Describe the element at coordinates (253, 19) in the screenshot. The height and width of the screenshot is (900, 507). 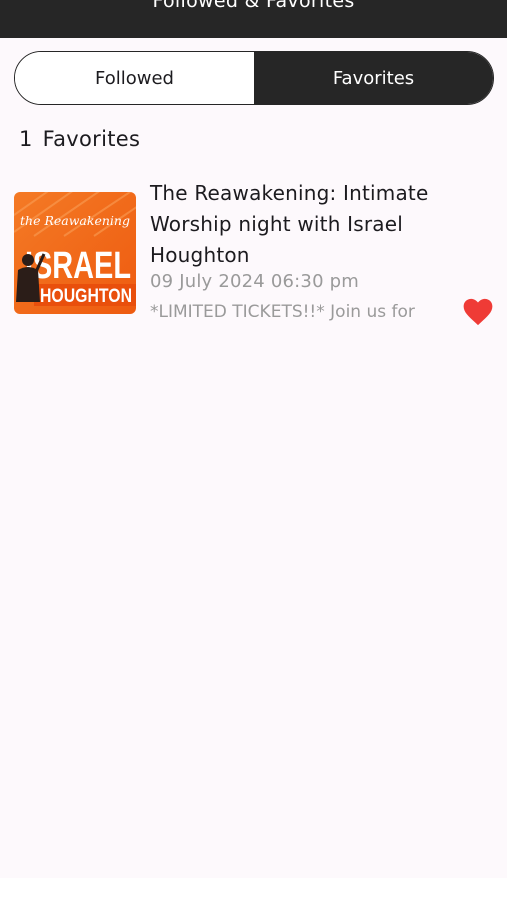
I see `top-app-bar: Followed & Favorites` at that location.